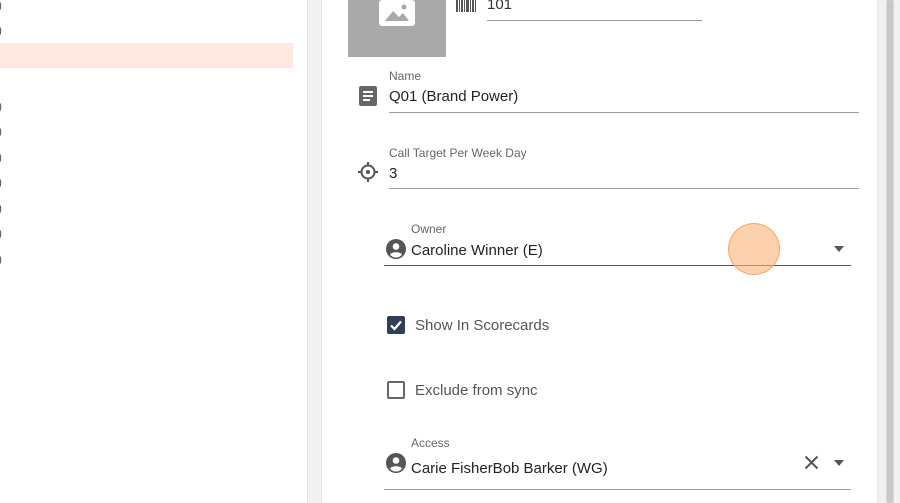 The width and height of the screenshot is (900, 503). Describe the element at coordinates (811, 462) in the screenshot. I see `clear-icon` at that location.